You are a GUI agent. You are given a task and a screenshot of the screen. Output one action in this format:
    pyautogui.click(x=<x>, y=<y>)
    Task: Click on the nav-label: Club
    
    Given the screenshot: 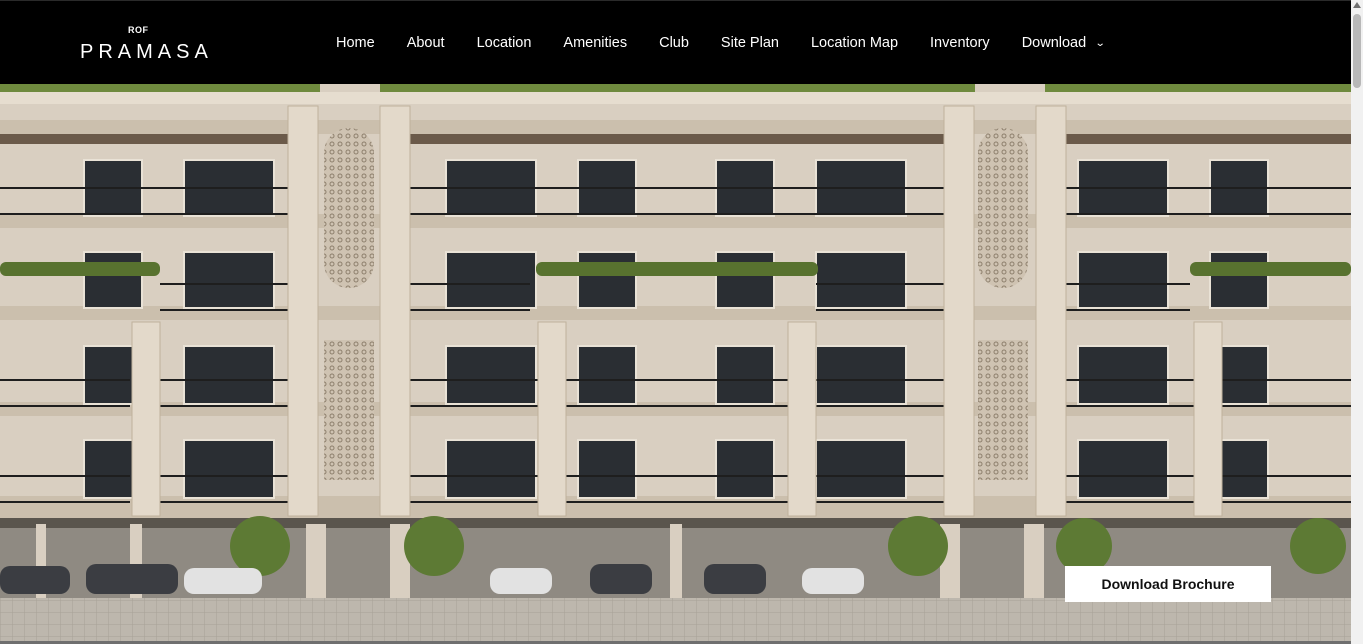 What is the action you would take?
    pyautogui.click(x=674, y=43)
    